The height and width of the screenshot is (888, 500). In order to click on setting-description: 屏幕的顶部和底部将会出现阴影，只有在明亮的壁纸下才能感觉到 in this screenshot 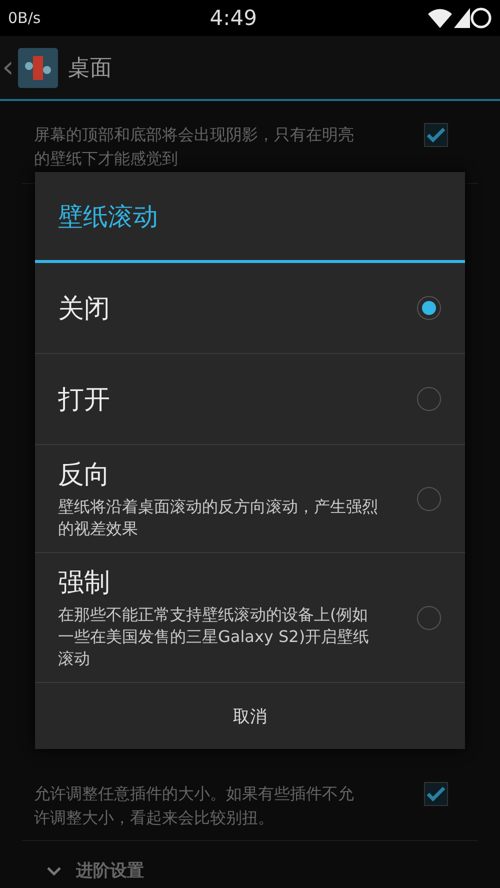, I will do `click(194, 147)`.